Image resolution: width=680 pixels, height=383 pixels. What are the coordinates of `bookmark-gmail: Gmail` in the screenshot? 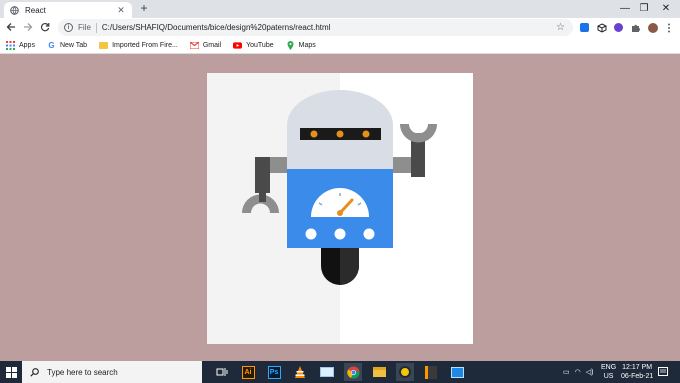 It's located at (205, 45).